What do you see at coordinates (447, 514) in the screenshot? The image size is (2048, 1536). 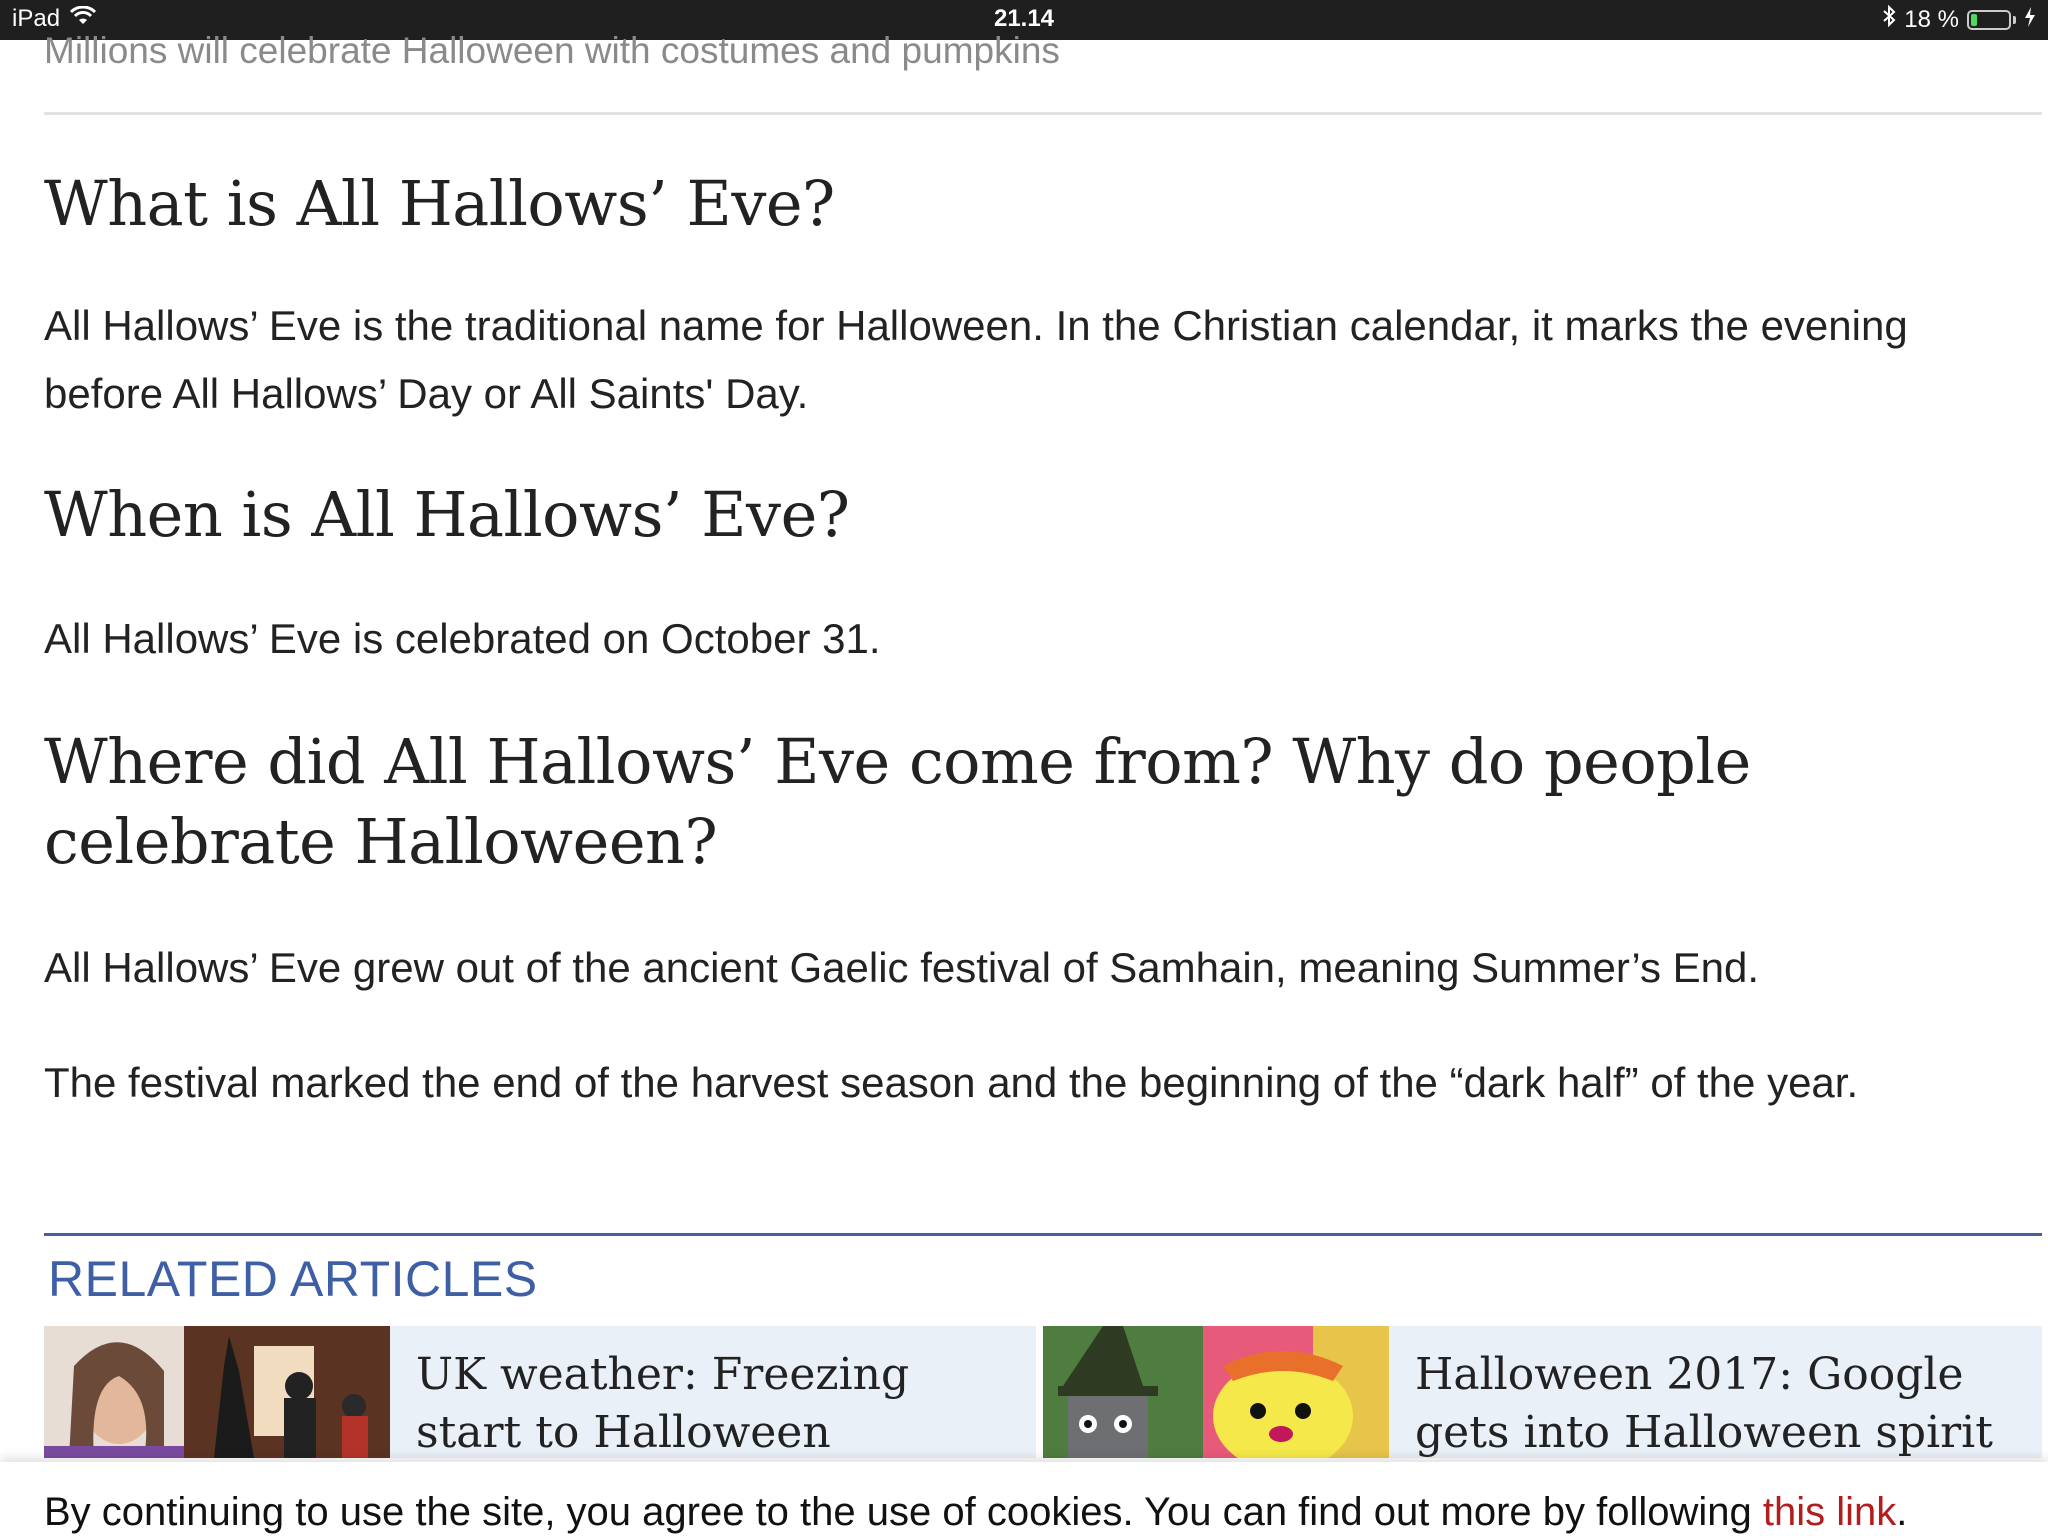 I see `section-heading: When is All Hallows’ Eve?` at bounding box center [447, 514].